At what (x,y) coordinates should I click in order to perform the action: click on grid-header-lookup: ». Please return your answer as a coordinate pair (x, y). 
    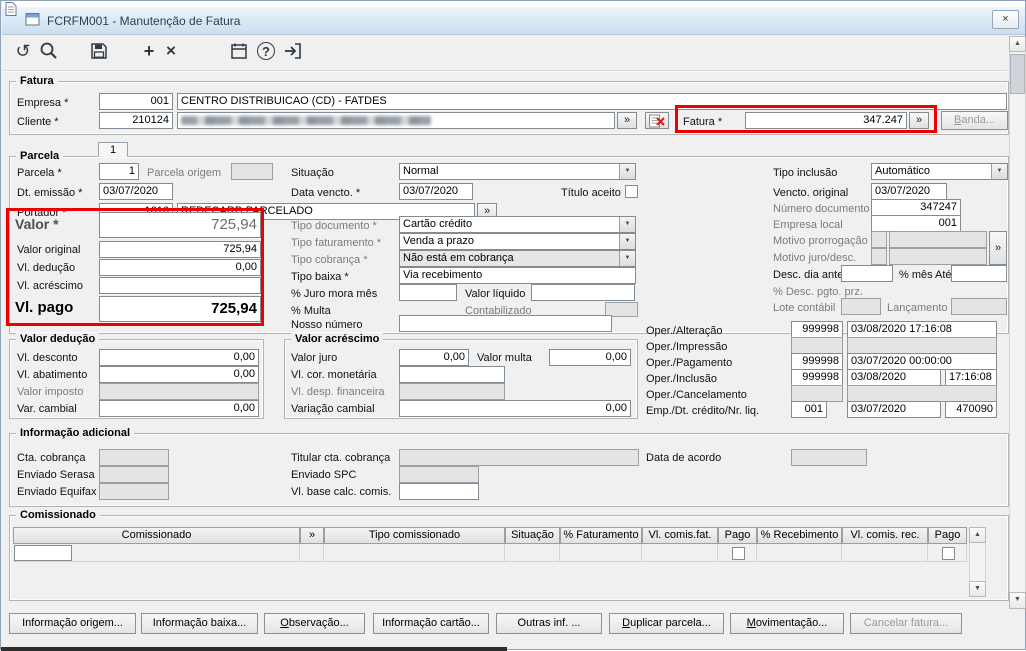
    Looking at the image, I should click on (312, 535).